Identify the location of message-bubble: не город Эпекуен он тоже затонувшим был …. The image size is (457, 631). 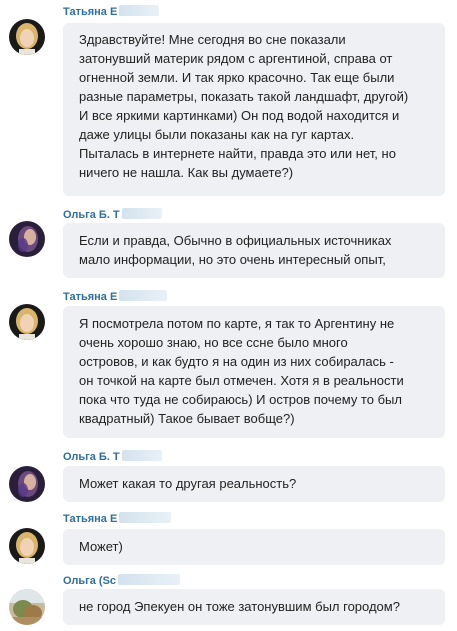
(254, 607).